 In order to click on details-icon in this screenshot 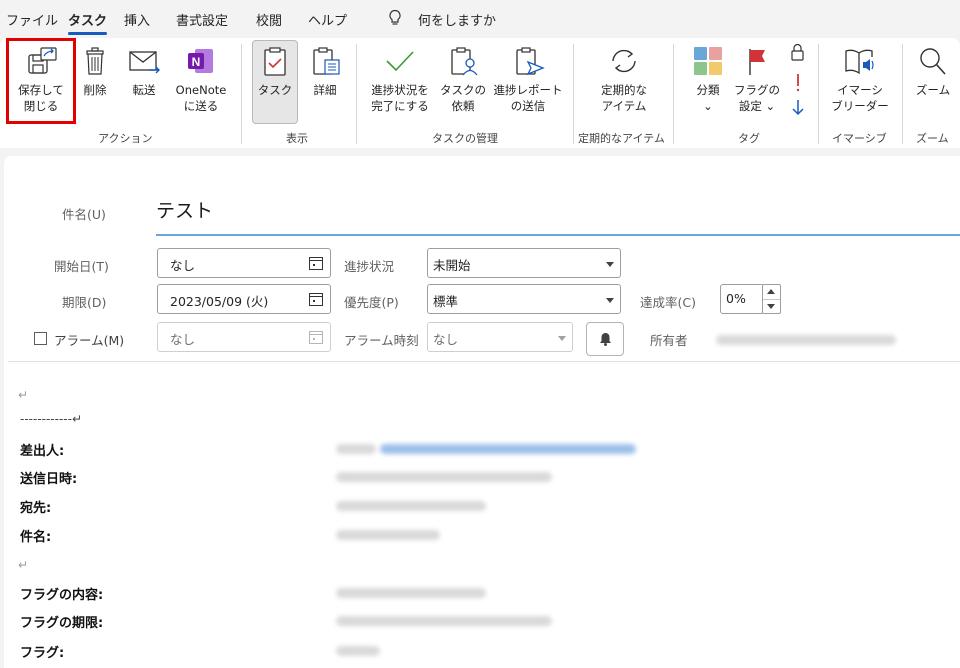, I will do `click(326, 61)`.